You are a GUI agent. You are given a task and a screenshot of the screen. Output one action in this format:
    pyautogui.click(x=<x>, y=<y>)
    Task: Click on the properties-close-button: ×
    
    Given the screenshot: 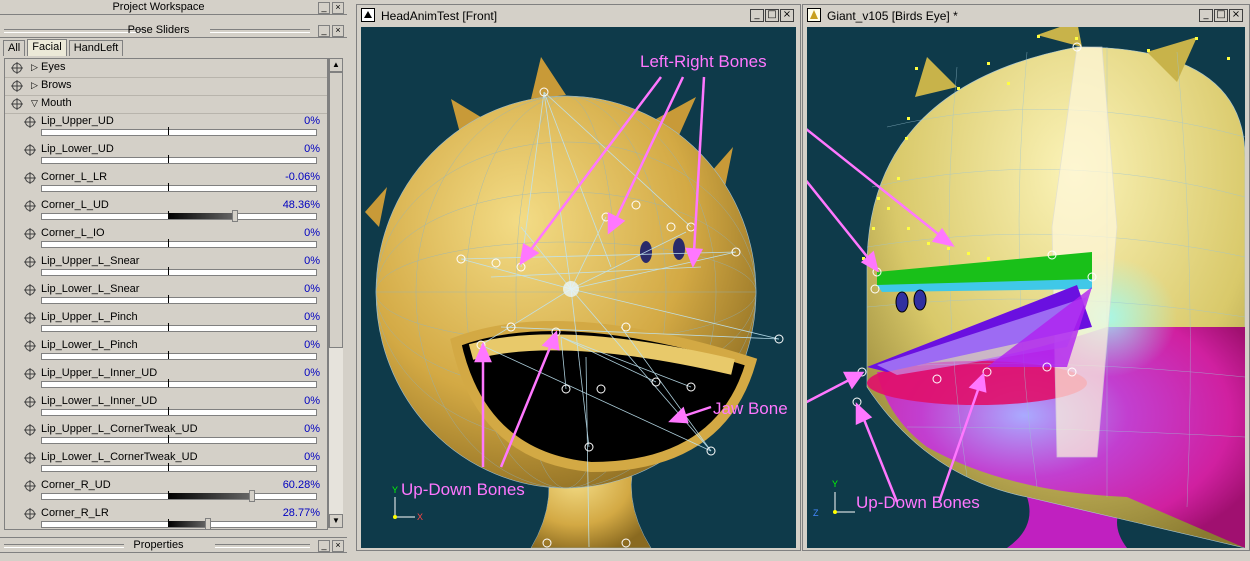 What is the action you would take?
    pyautogui.click(x=338, y=546)
    